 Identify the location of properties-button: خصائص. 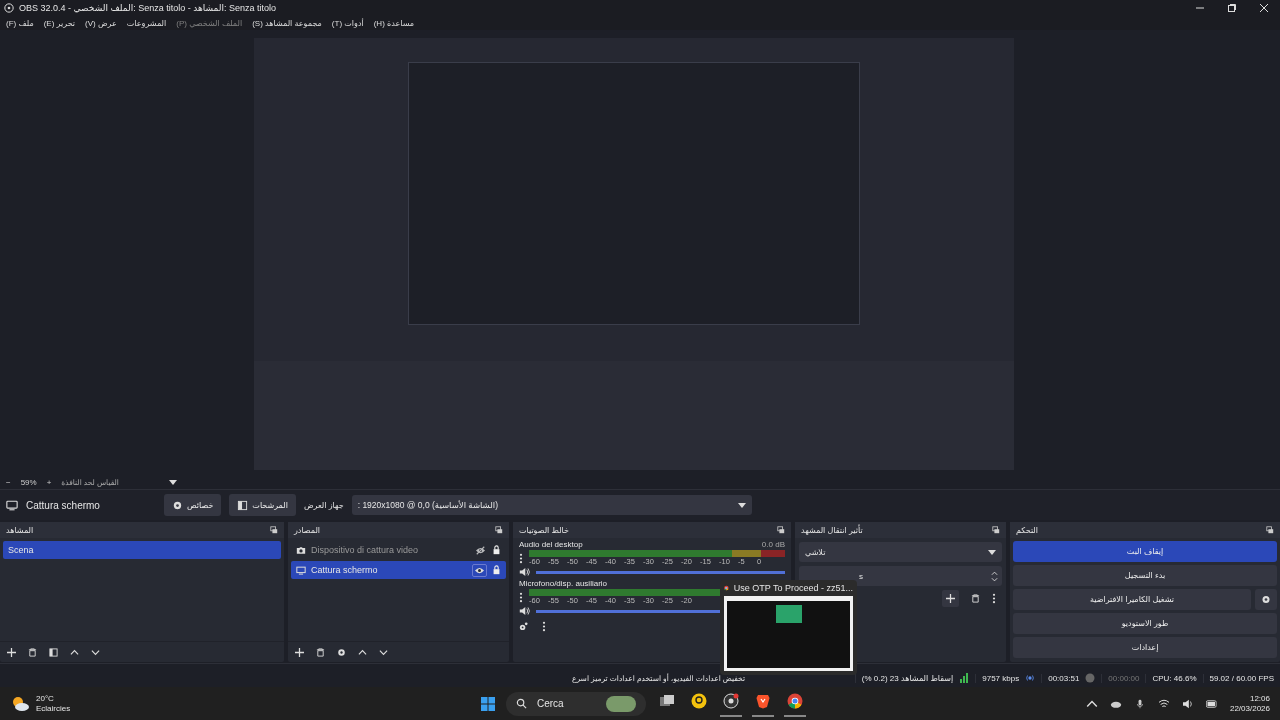
(193, 505).